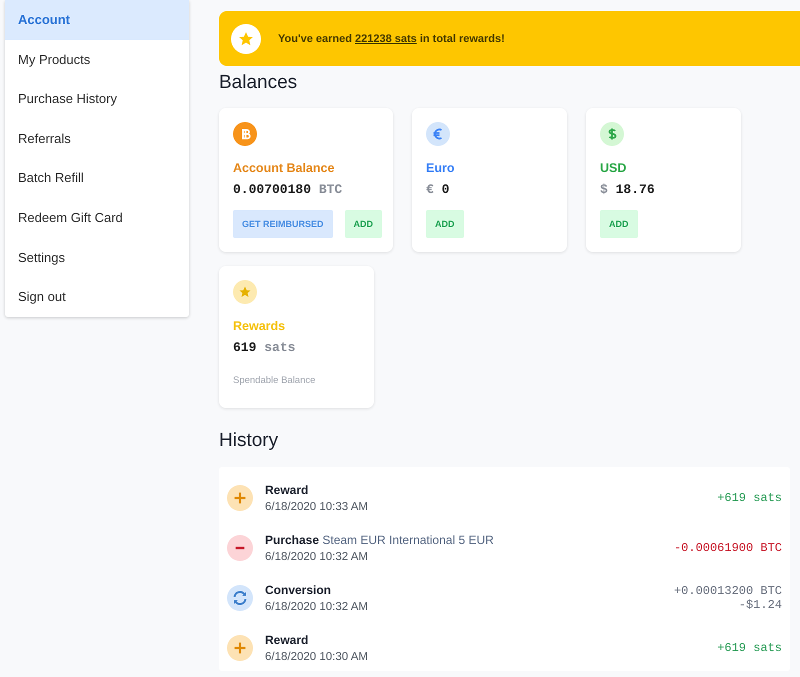 The image size is (800, 677). I want to click on sidebar-item: Batch Refill, so click(97, 178).